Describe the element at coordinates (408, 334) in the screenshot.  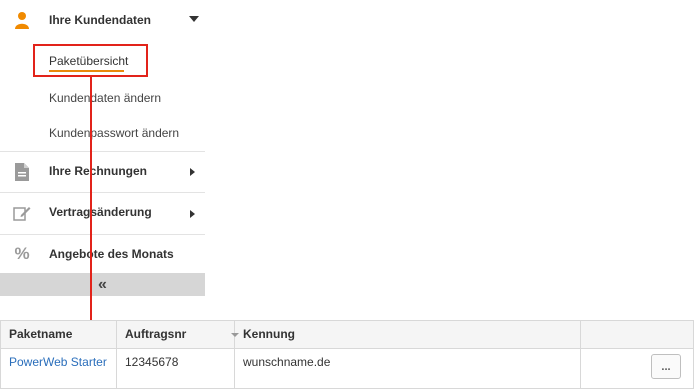
I see `column-header-kennung: Kennung` at that location.